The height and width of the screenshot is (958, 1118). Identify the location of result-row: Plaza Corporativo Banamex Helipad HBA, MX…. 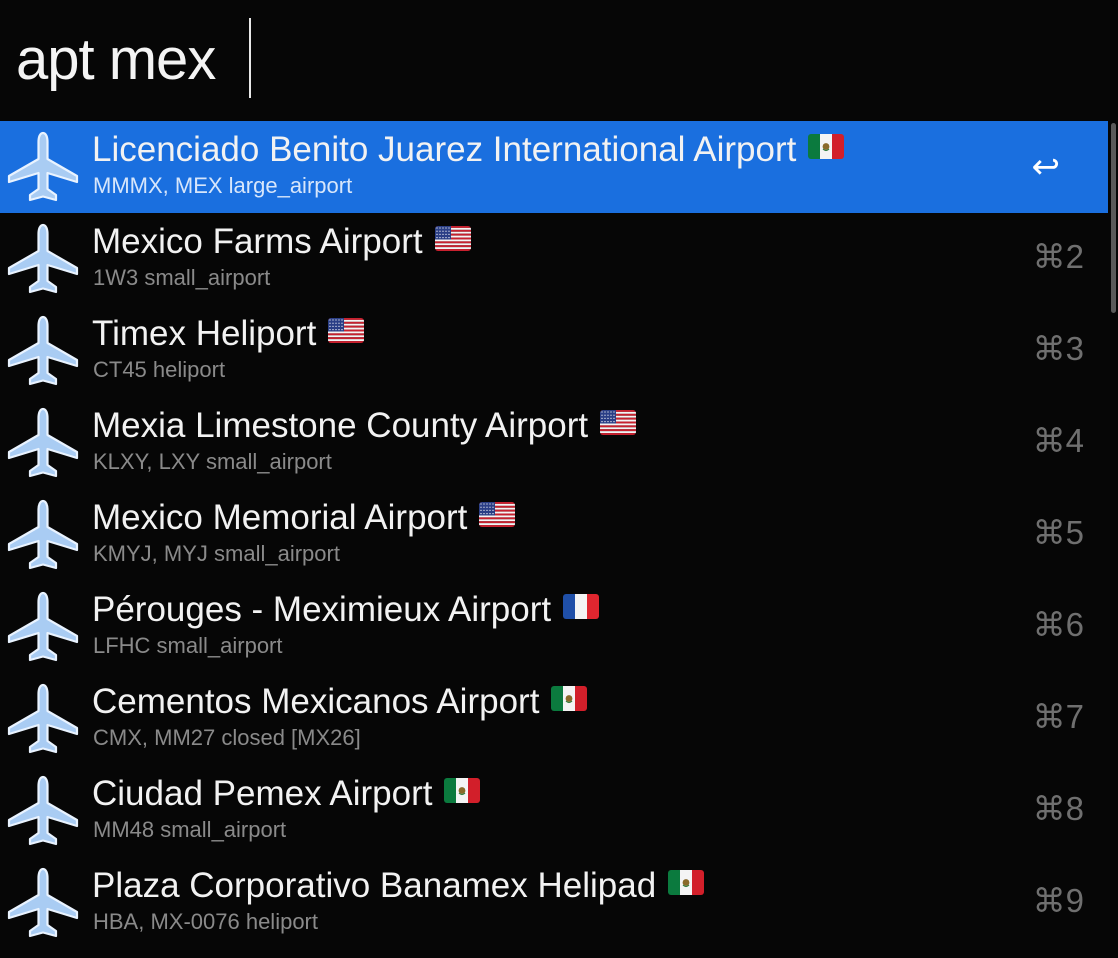
(554, 903).